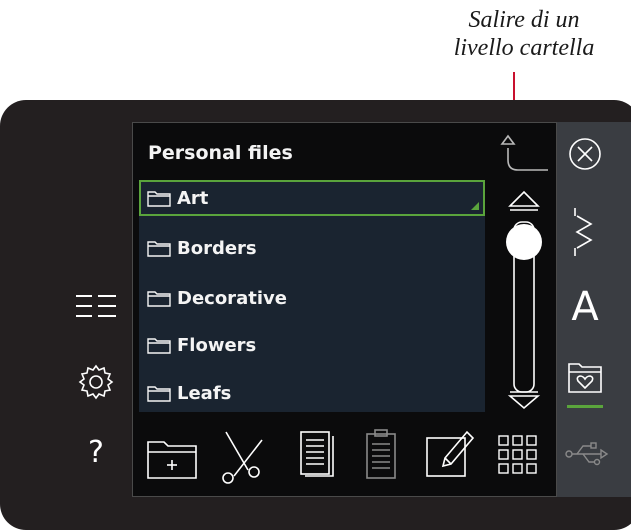 This screenshot has width=631, height=530. I want to click on scroll-thumb, so click(524, 242).